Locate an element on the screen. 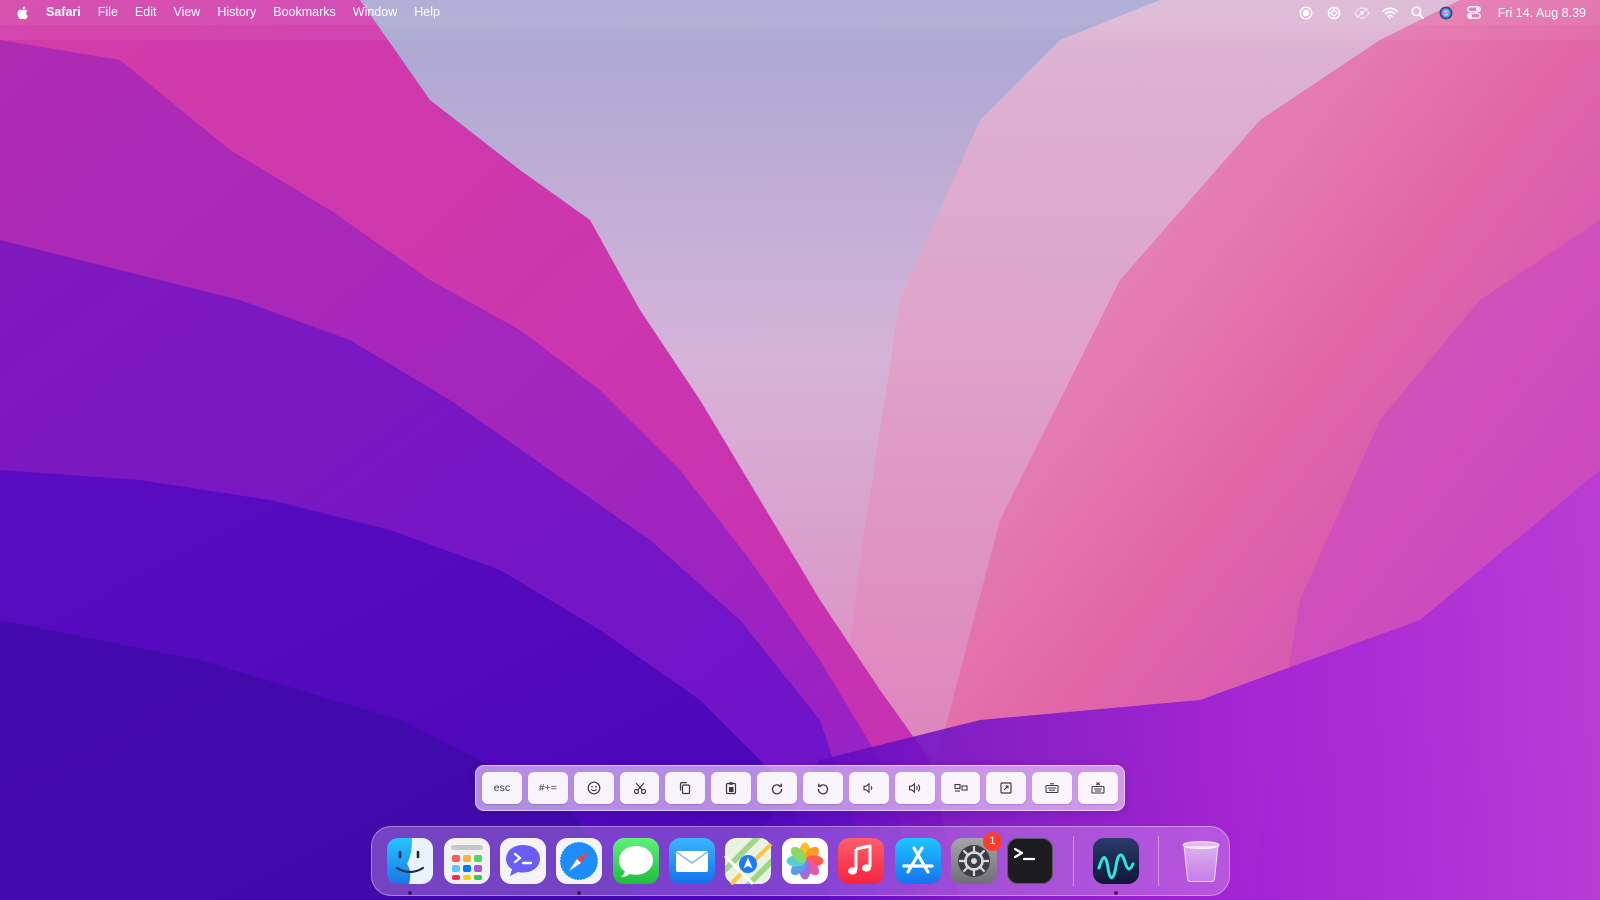  photos-icon is located at coordinates (804, 861).